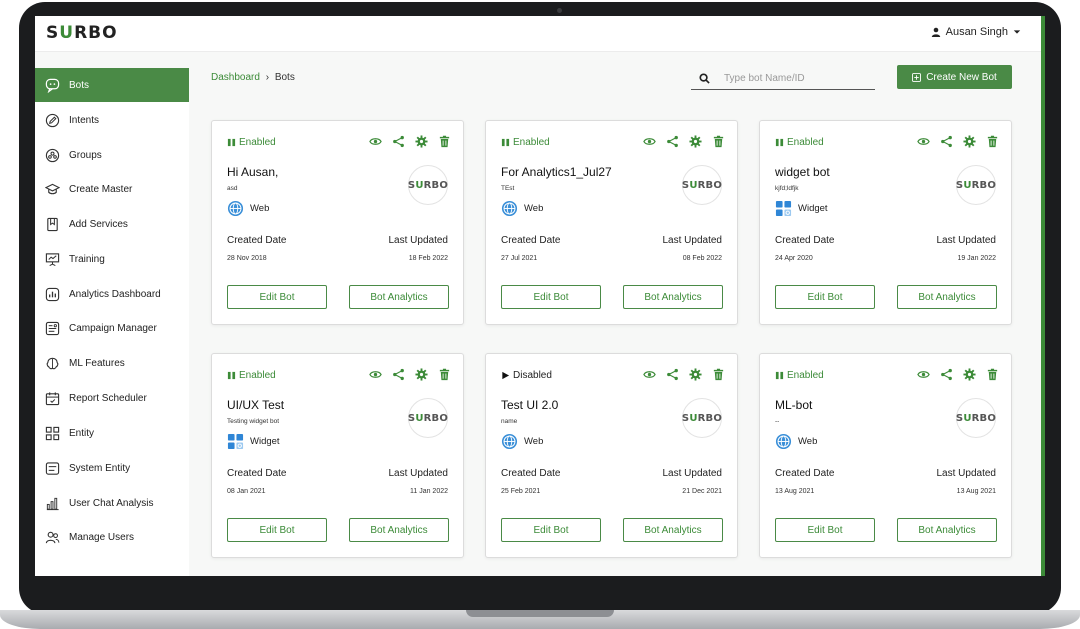  I want to click on user-menu: Ausan Singh, so click(976, 32).